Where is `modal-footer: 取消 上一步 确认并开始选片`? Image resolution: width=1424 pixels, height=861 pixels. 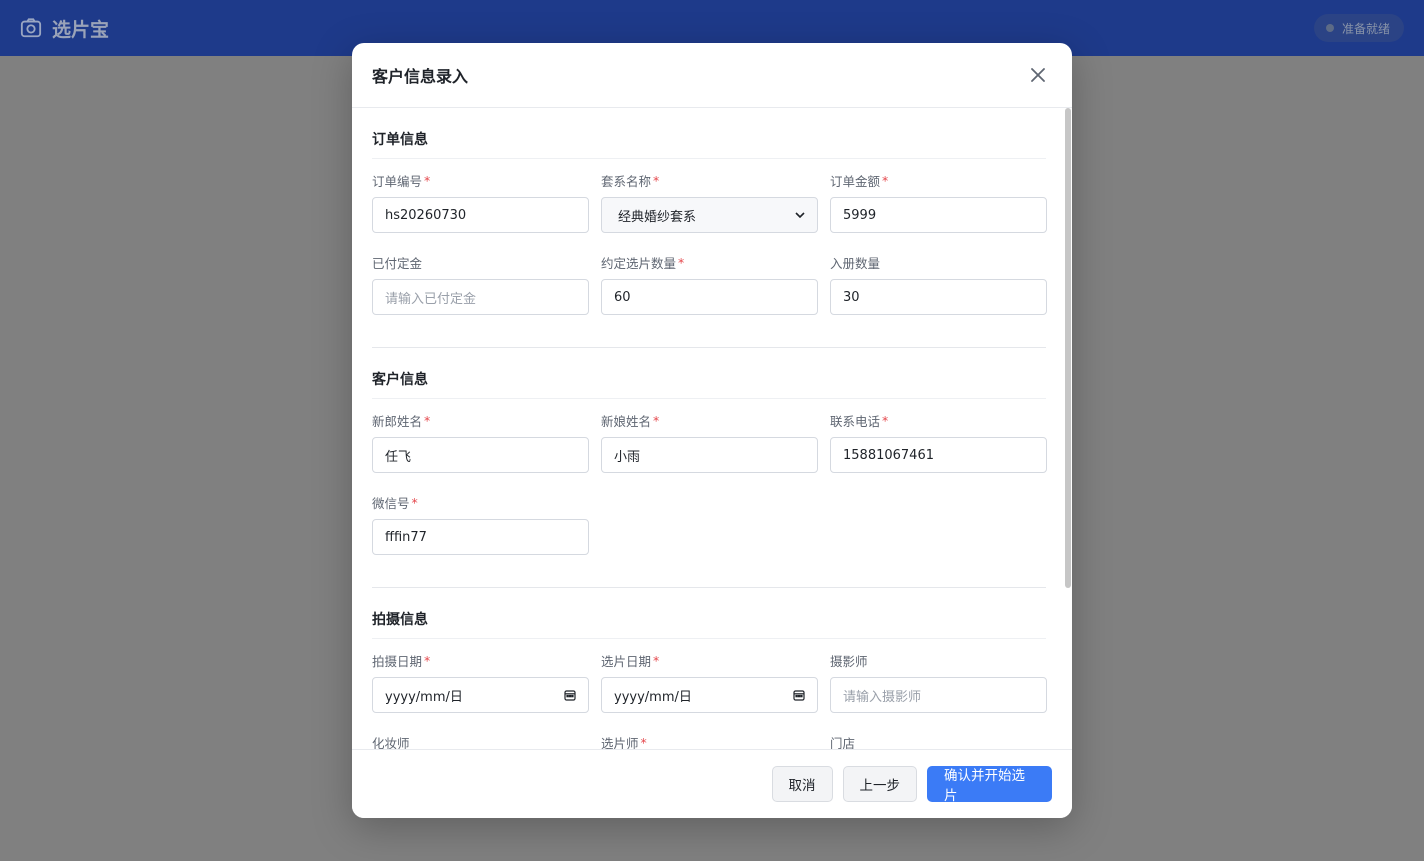
modal-footer: 取消 上一步 确认并开始选片 is located at coordinates (712, 783).